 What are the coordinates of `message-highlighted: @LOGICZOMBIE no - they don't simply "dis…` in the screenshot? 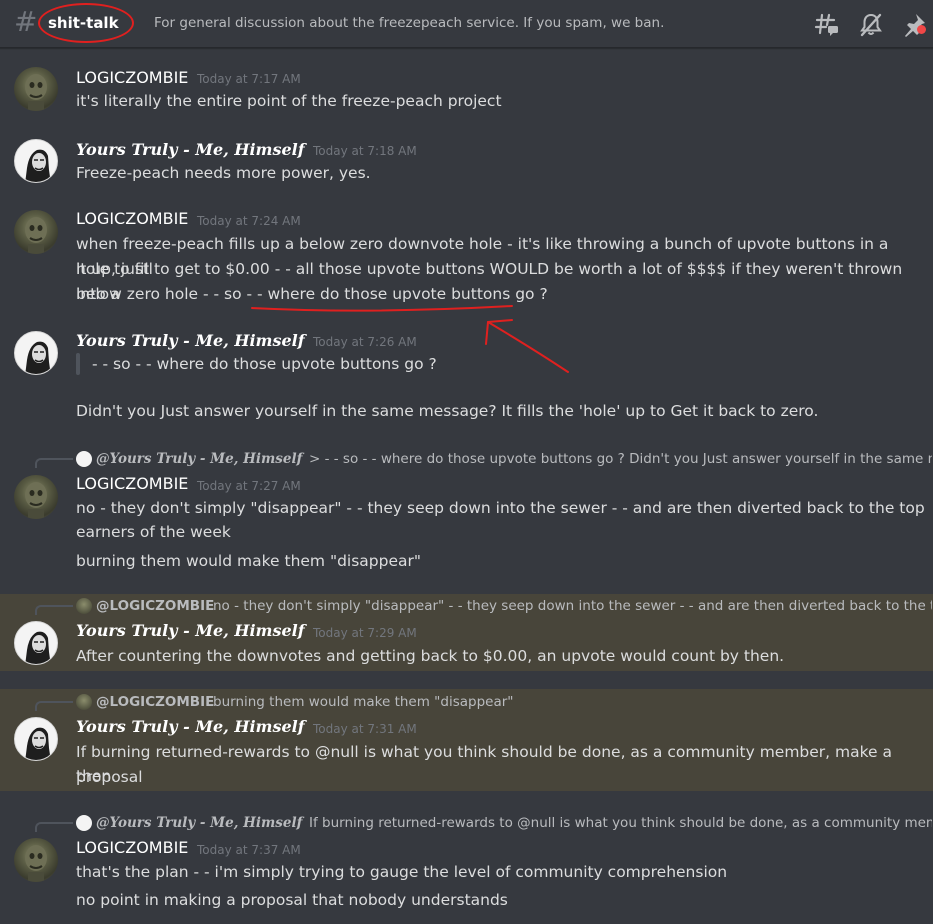 It's located at (466, 632).